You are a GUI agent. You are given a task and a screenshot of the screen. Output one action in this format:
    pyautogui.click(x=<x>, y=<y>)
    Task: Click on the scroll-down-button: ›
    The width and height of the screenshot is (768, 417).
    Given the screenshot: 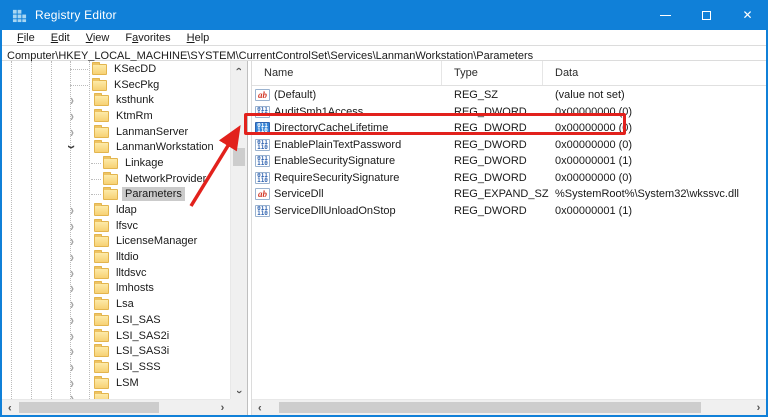 What is the action you would take?
    pyautogui.click(x=239, y=391)
    